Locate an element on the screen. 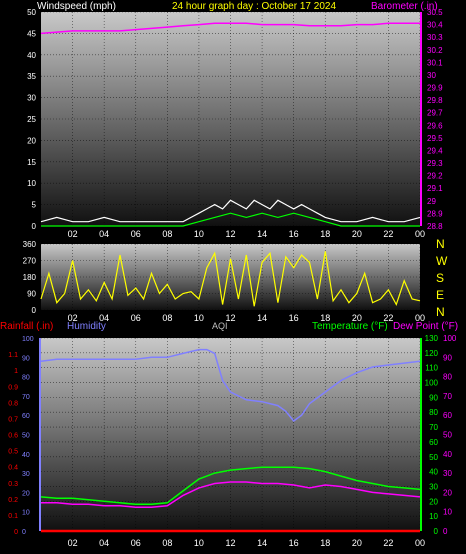 The image size is (466, 554). humidity-tick-label: 70 is located at coordinates (26, 397).